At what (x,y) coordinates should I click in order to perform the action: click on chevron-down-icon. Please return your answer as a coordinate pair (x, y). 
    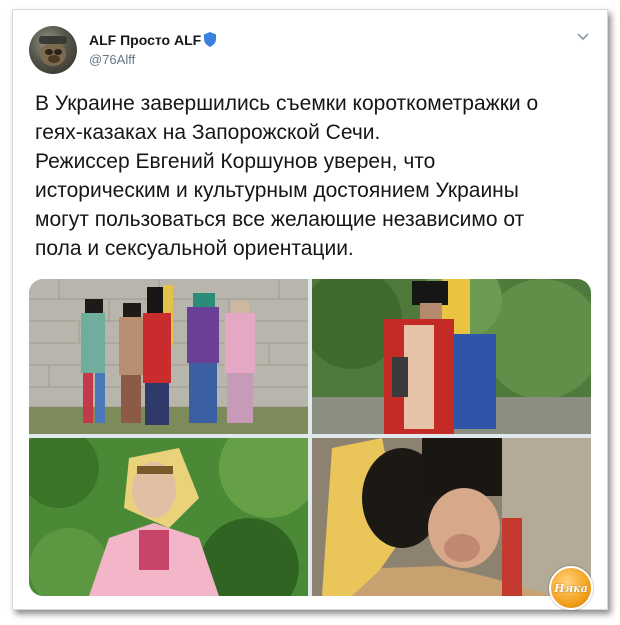
    Looking at the image, I should click on (583, 37).